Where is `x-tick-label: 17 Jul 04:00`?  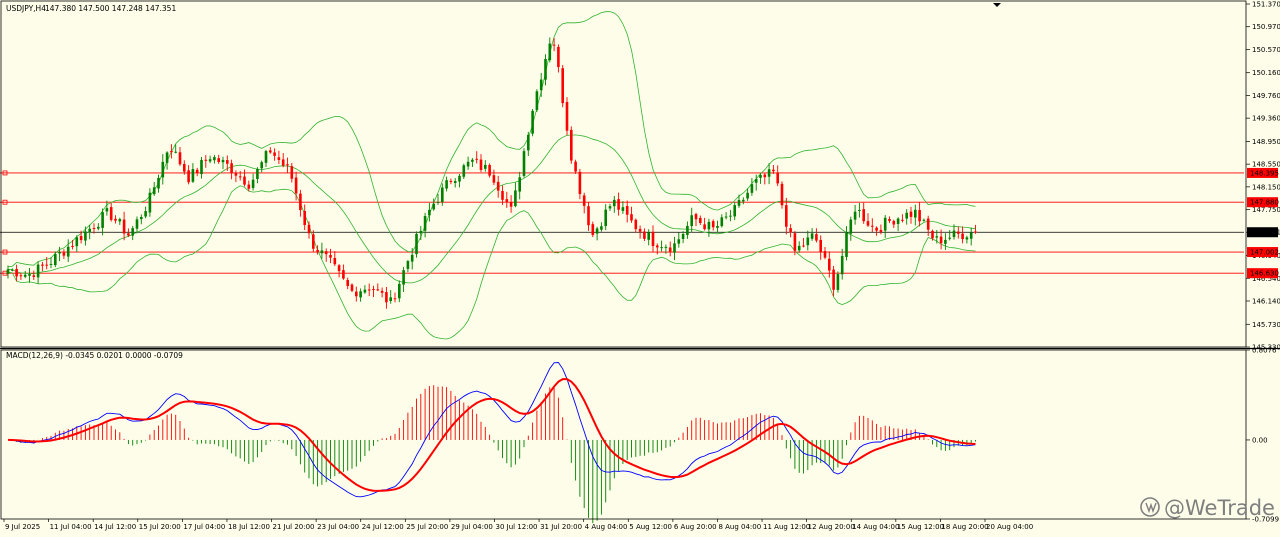 x-tick-label: 17 Jul 04:00 is located at coordinates (204, 527).